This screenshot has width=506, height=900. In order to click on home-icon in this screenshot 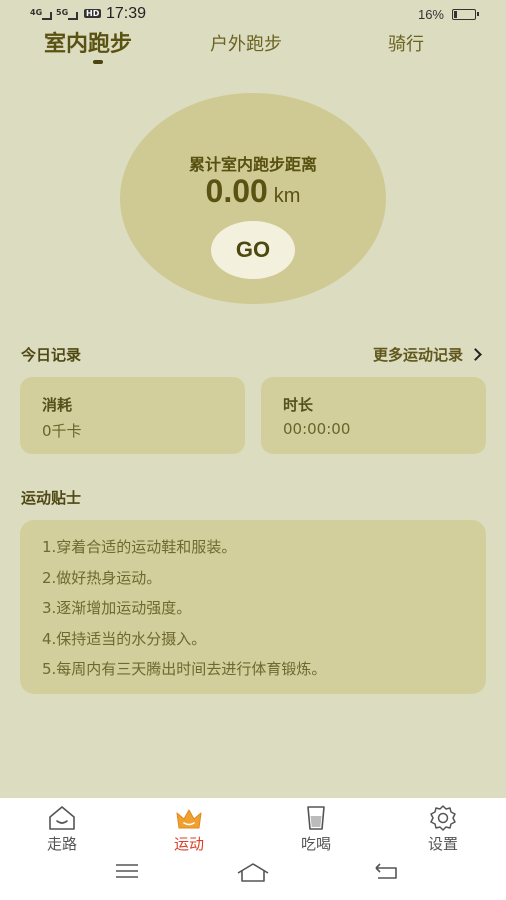, I will do `click(253, 873)`.